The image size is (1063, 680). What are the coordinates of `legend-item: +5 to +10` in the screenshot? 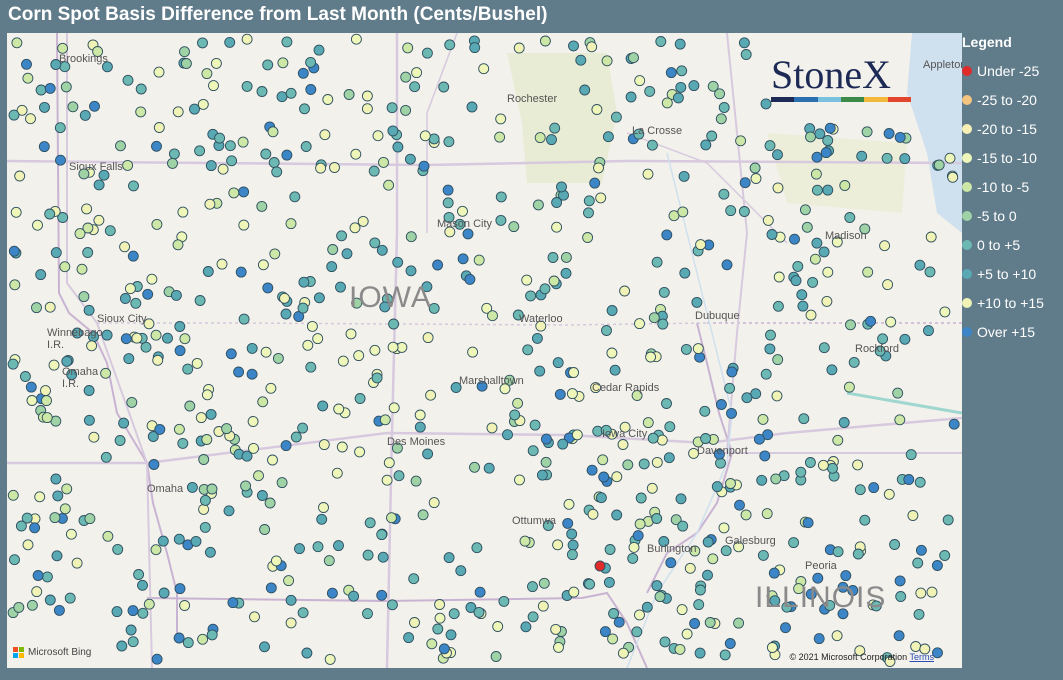 It's located at (1012, 273).